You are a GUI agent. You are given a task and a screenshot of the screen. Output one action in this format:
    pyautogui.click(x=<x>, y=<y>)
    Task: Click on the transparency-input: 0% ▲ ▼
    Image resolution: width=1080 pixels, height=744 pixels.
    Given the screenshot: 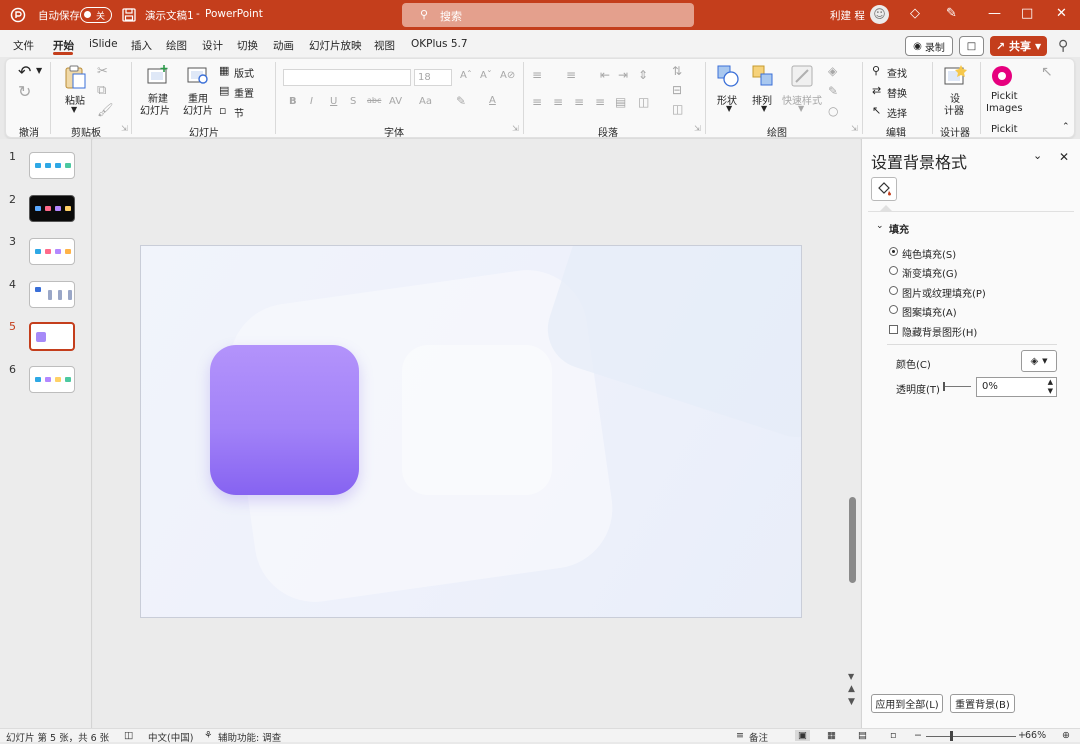 What is the action you would take?
    pyautogui.click(x=1016, y=387)
    